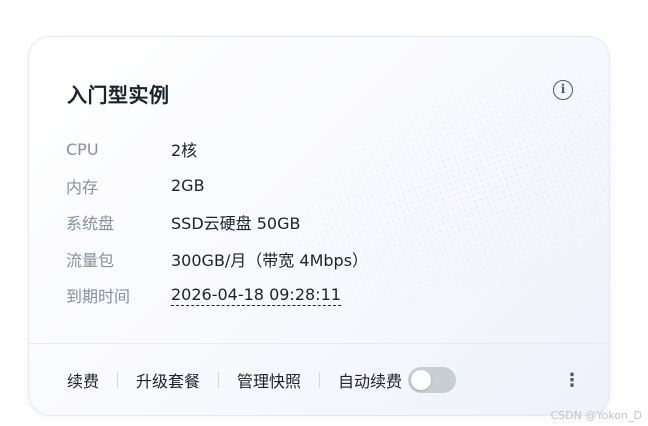 The width and height of the screenshot is (648, 426). I want to click on manage-snapshot-button: 管理快照, so click(269, 380).